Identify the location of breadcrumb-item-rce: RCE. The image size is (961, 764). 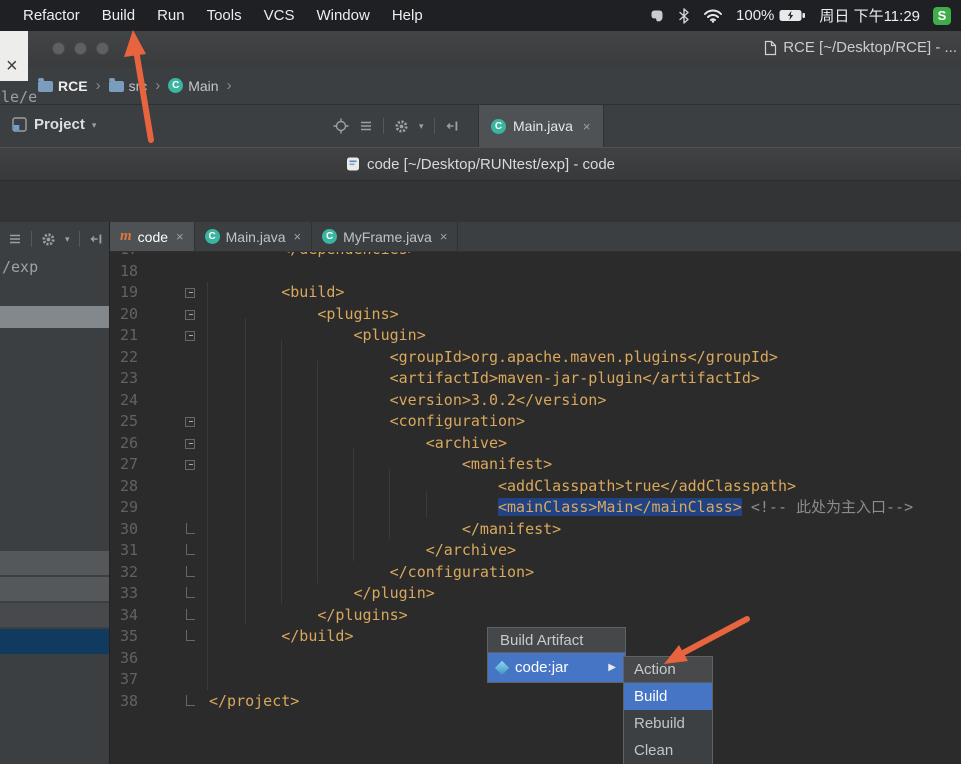
(63, 86).